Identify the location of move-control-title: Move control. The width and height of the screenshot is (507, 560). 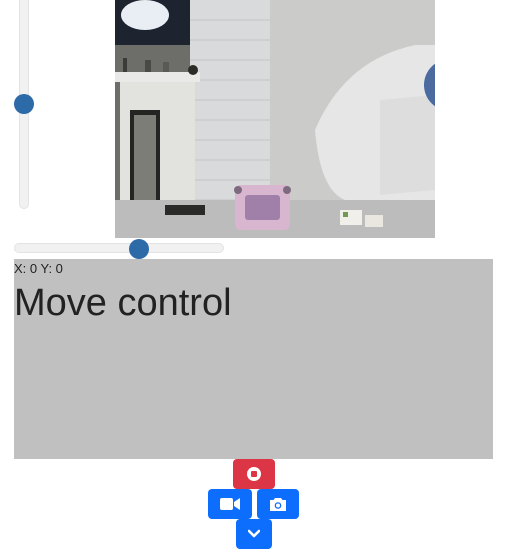
(123, 303).